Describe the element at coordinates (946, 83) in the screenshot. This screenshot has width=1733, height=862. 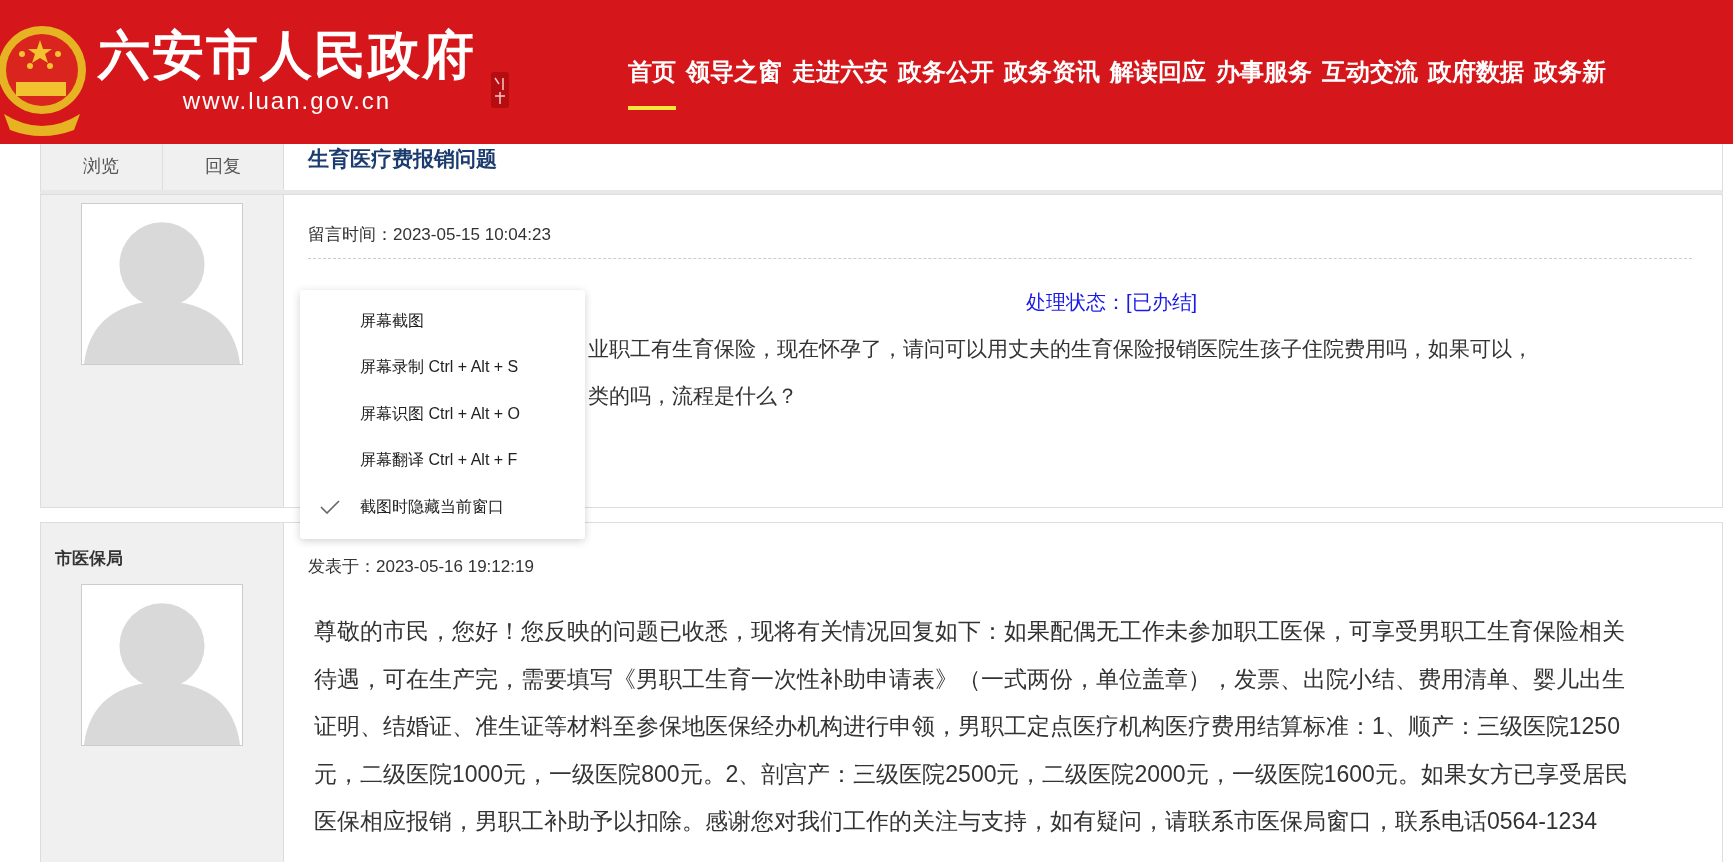
I see `nav-link: 政务公开` at that location.